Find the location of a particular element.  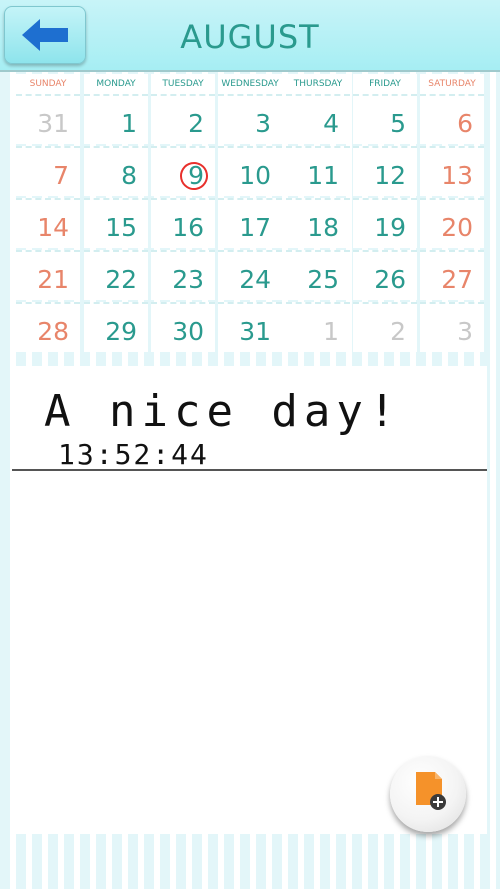

day-cell: 14 is located at coordinates (48, 223).